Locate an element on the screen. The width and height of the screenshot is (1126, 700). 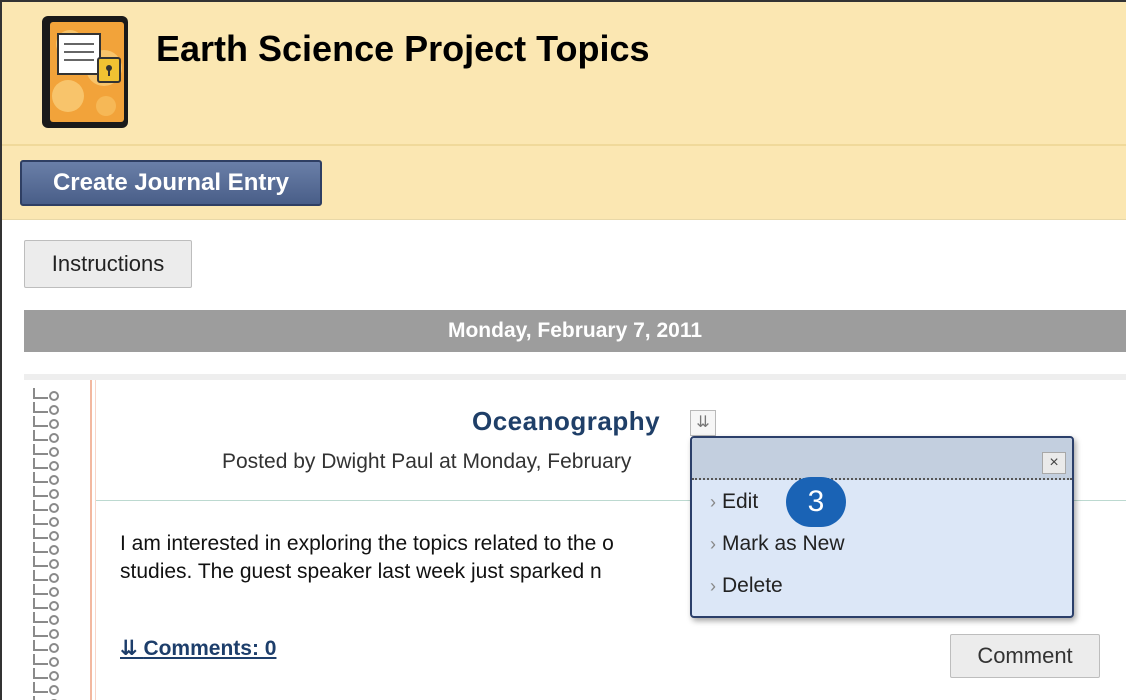
menu-item-mark-as-new: › Mark as New is located at coordinates (777, 544).